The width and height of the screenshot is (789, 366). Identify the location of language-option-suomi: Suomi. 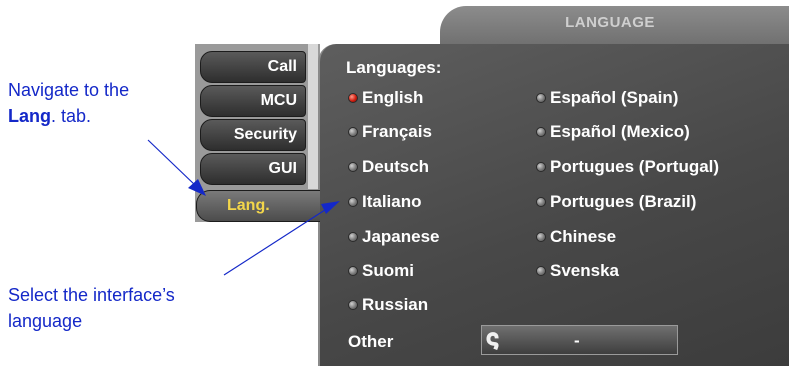
(381, 271).